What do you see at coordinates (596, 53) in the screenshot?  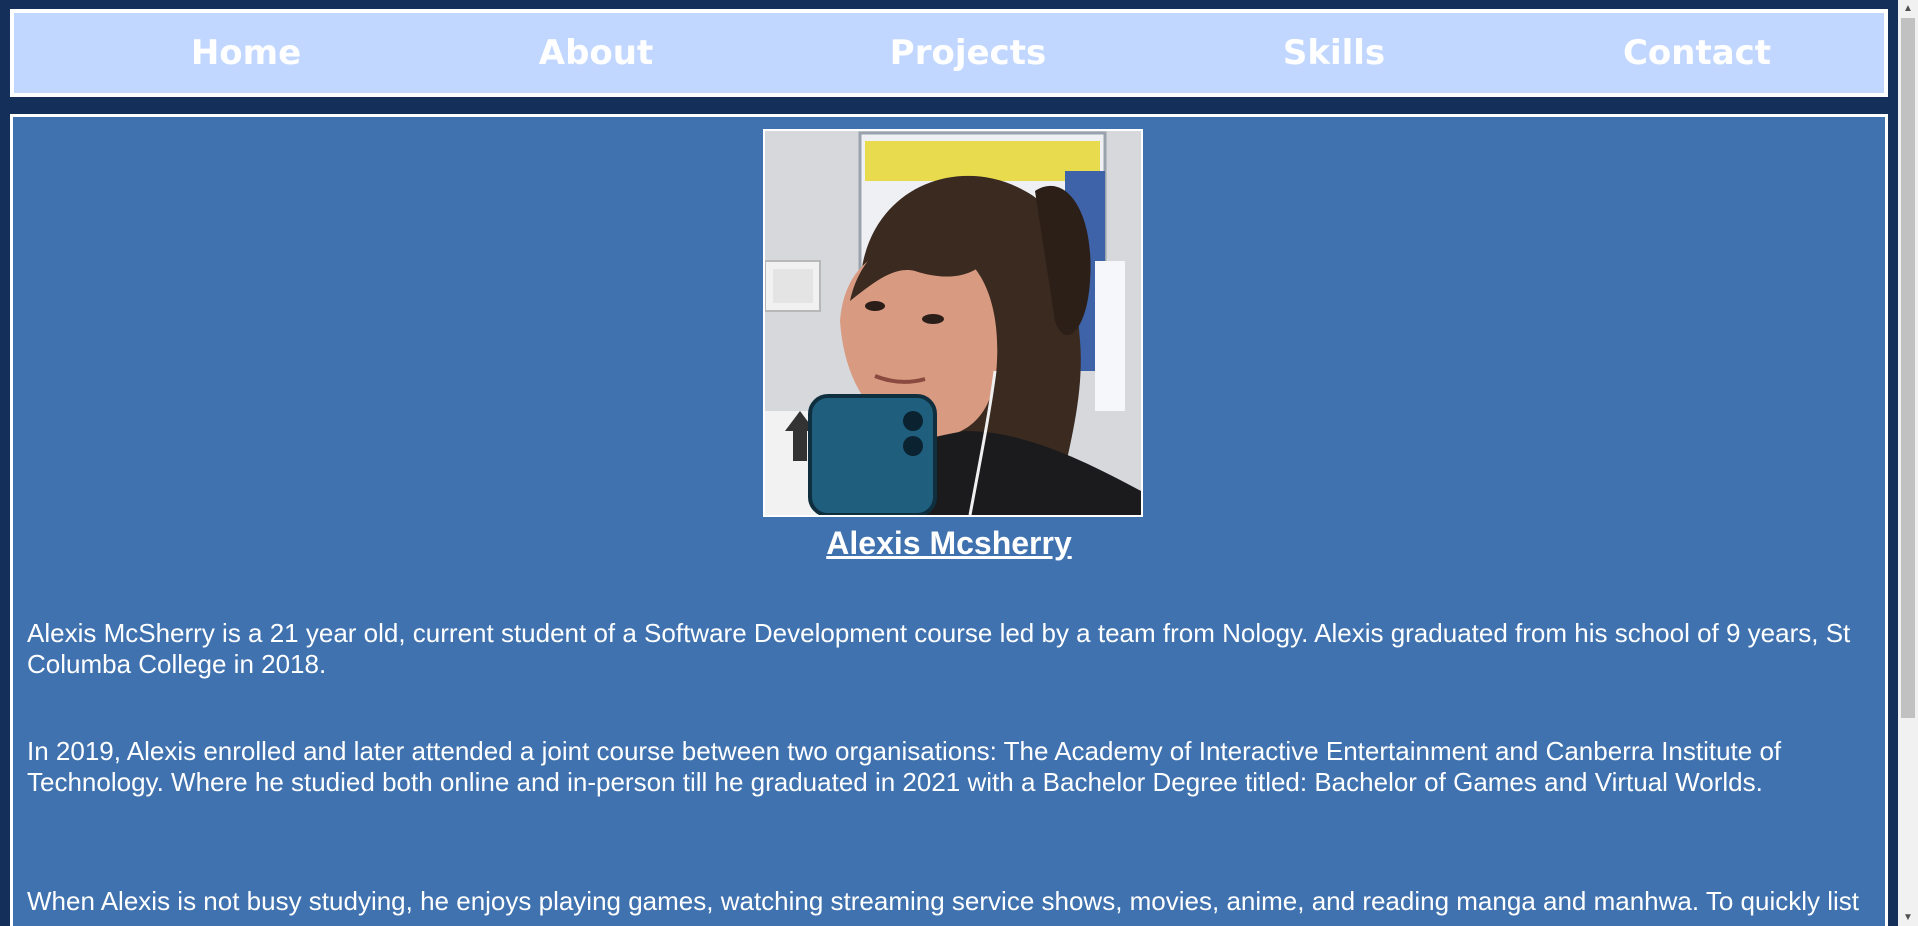 I see `nav-link-about: About` at bounding box center [596, 53].